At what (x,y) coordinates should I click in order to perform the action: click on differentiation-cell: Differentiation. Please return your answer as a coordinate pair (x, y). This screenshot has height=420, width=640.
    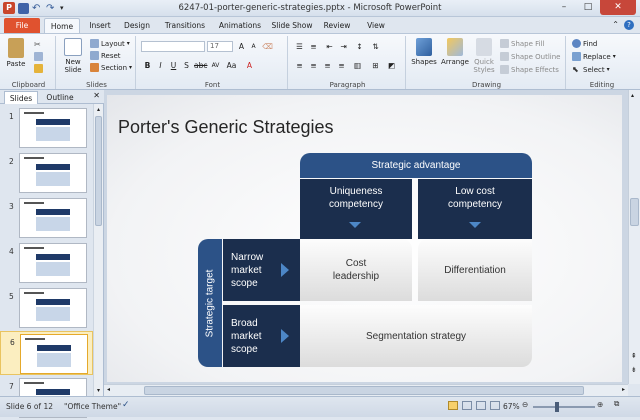
    Looking at the image, I should click on (475, 270).